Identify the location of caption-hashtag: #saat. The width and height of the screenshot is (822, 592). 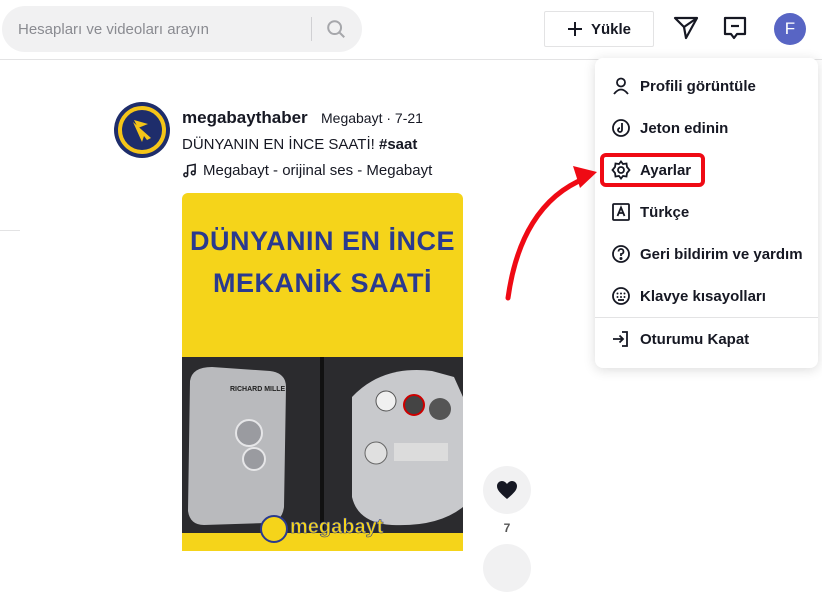
(398, 144).